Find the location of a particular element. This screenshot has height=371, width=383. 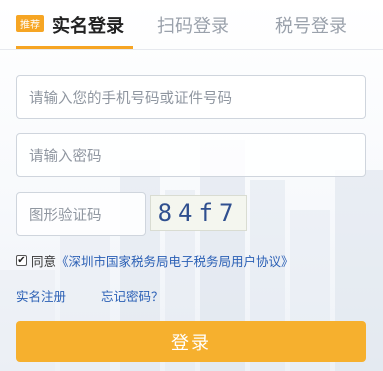

tab-scan-login: 扫码登录 is located at coordinates (193, 25).